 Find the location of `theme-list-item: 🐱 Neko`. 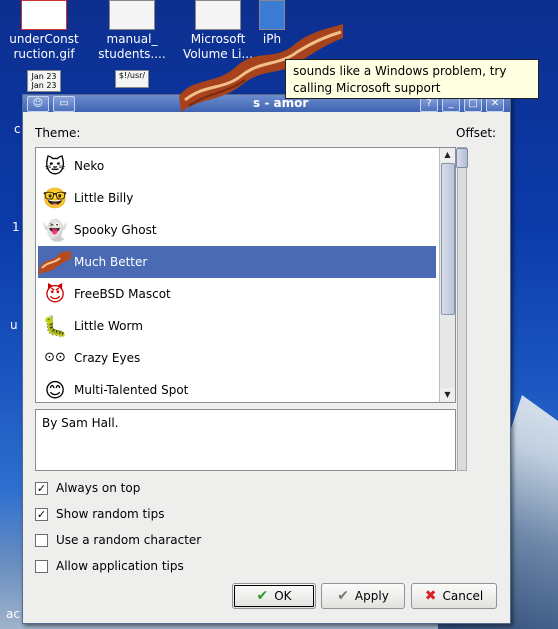

theme-list-item: 🐱 Neko is located at coordinates (237, 166).